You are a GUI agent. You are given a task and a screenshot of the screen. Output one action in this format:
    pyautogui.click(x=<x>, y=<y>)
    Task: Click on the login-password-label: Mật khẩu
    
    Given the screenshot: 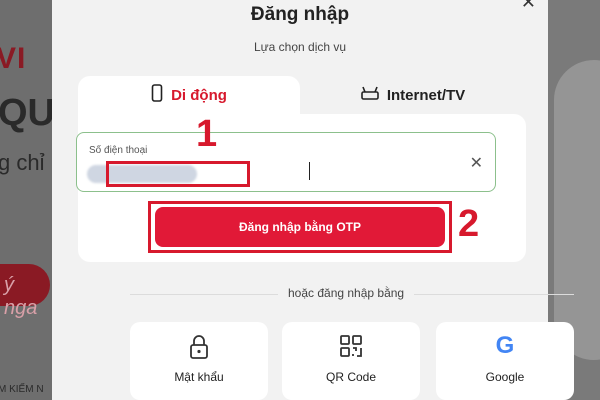 What is the action you would take?
    pyautogui.click(x=199, y=377)
    